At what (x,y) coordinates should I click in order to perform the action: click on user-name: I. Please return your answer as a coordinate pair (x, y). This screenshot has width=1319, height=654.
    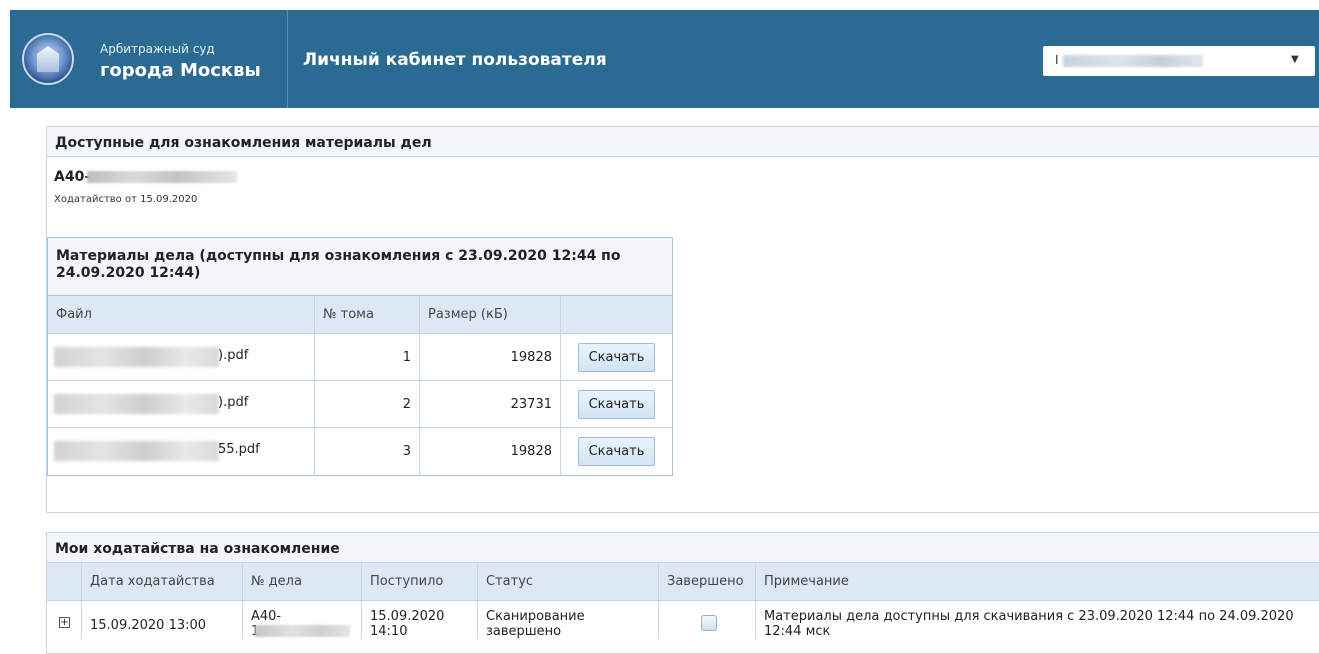
    Looking at the image, I should click on (1057, 60).